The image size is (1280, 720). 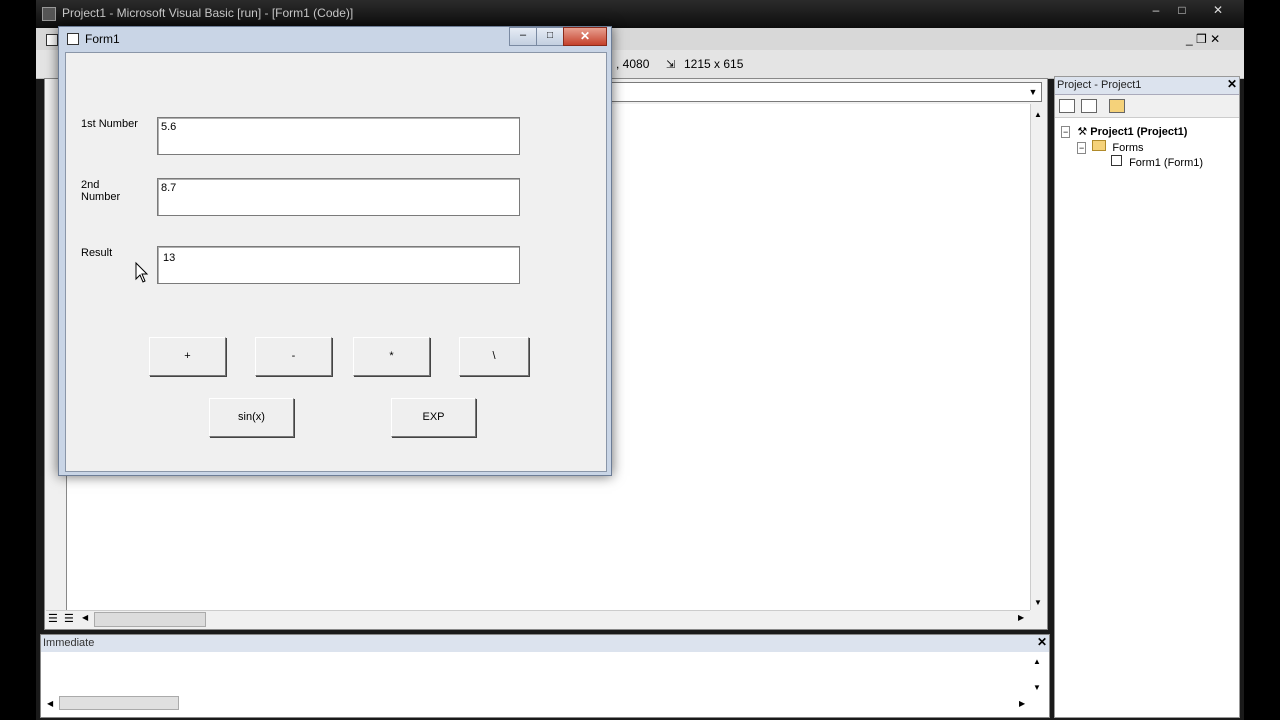 I want to click on tree-item-label: Form1 (Form1), so click(x=1166, y=163).